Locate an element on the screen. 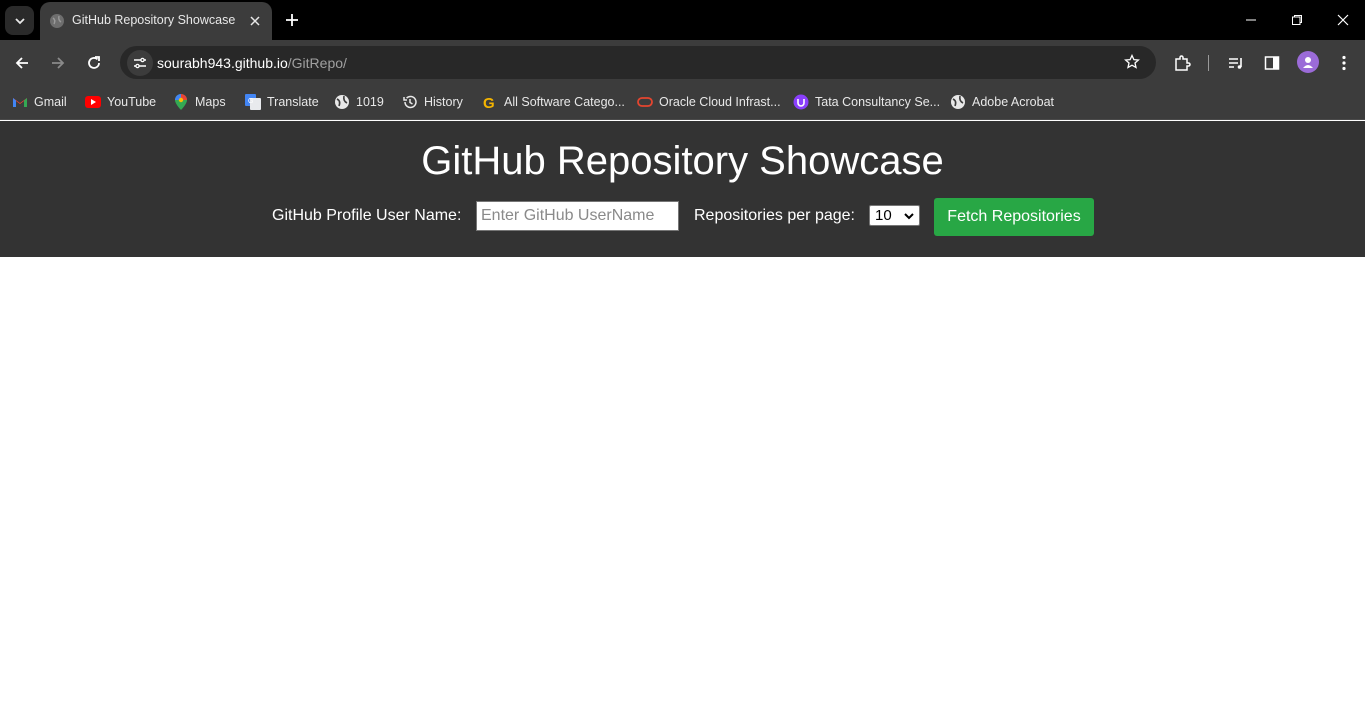 The width and height of the screenshot is (1365, 718). reload-icon is located at coordinates (94, 62).